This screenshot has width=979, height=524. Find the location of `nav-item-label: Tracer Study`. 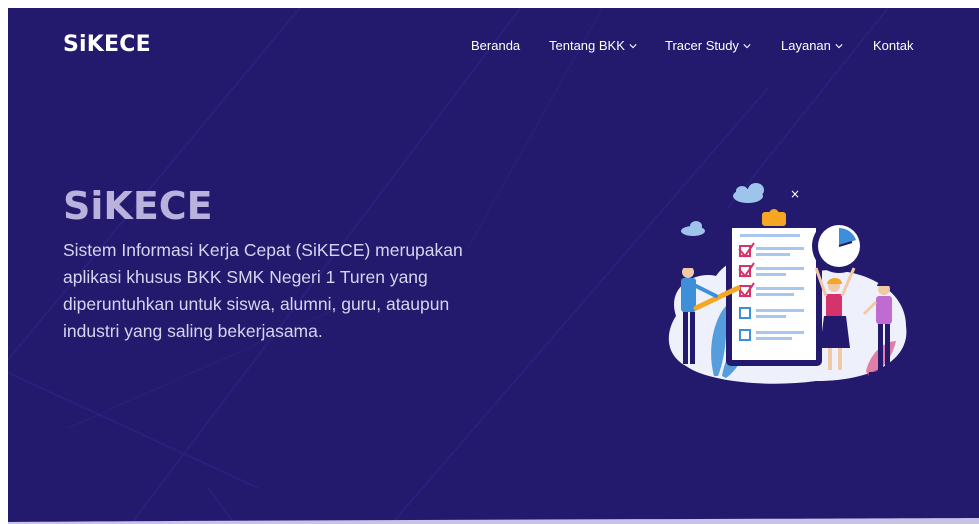

nav-item-label: Tracer Study is located at coordinates (702, 45).